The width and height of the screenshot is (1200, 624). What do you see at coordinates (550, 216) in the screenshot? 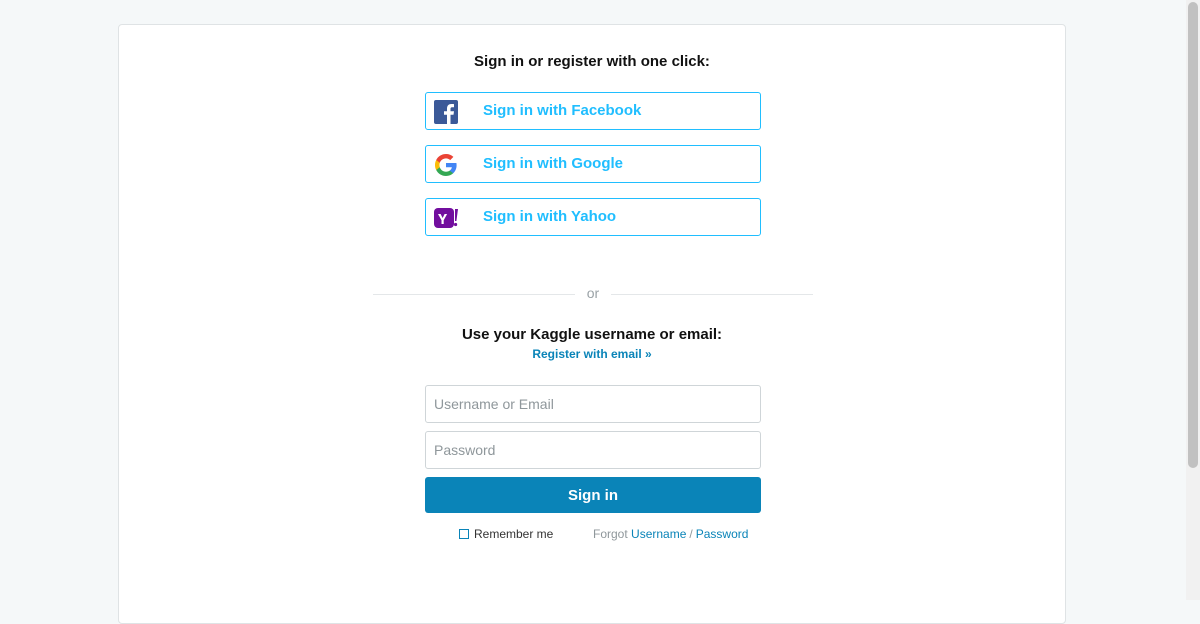
I see `yahoo-signin-label: Sign in with Yahoo` at bounding box center [550, 216].